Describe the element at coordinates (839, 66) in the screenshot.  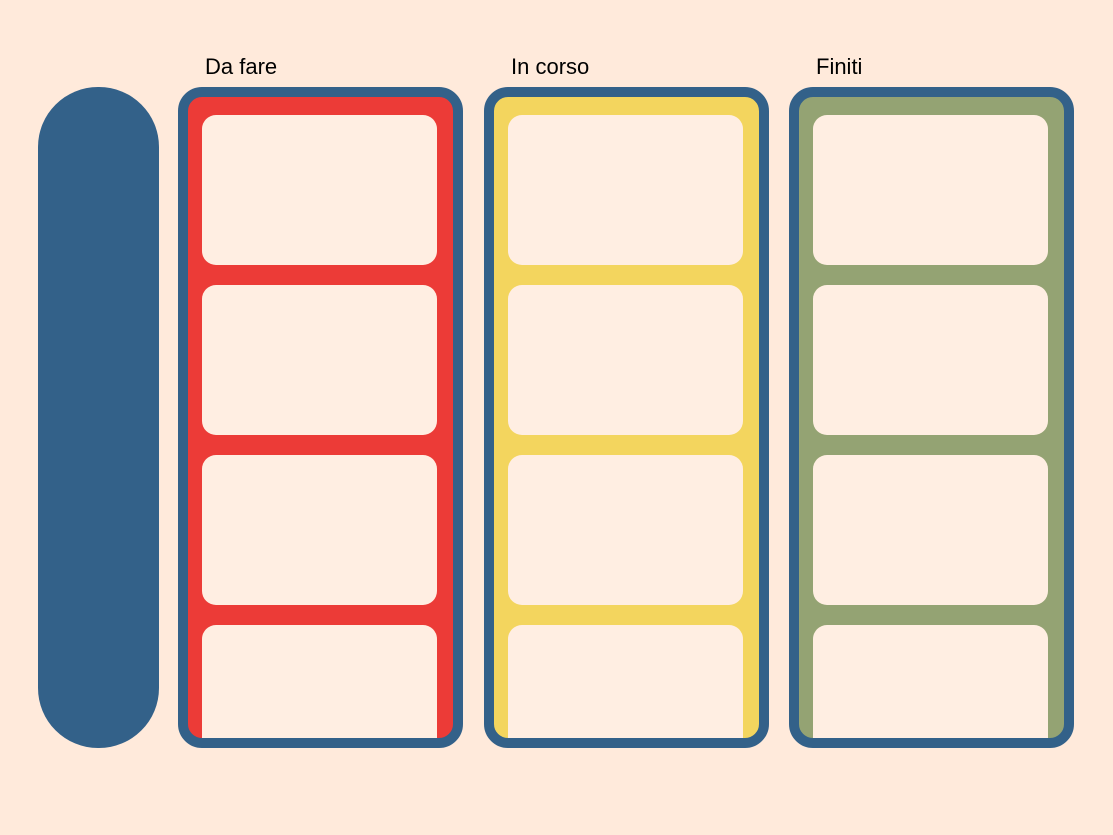
I see `column-title-finiti: Finiti` at that location.